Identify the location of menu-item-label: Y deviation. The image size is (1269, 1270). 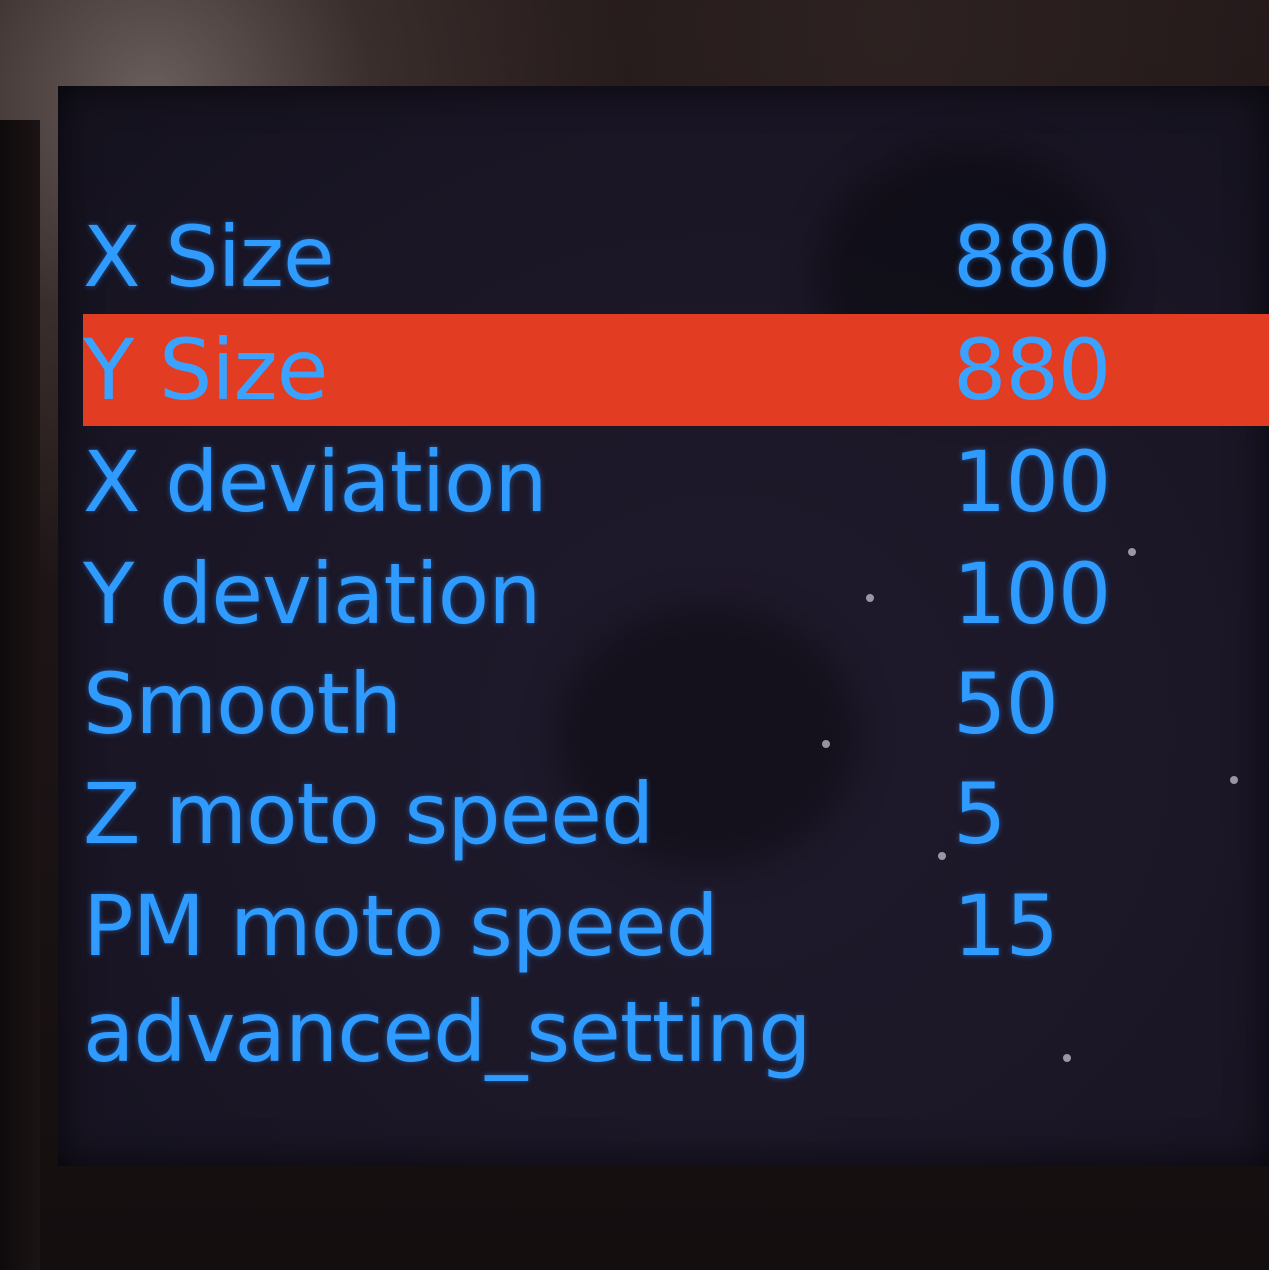
(312, 594).